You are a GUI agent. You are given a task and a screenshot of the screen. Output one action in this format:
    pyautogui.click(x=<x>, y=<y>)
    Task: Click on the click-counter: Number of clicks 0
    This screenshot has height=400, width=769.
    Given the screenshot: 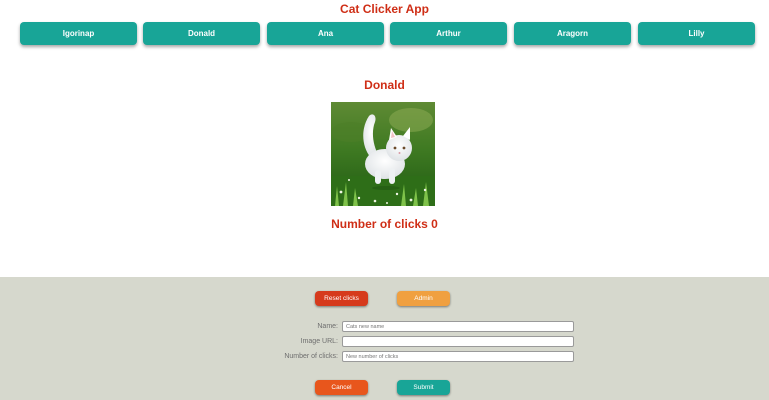 What is the action you would take?
    pyautogui.click(x=384, y=224)
    